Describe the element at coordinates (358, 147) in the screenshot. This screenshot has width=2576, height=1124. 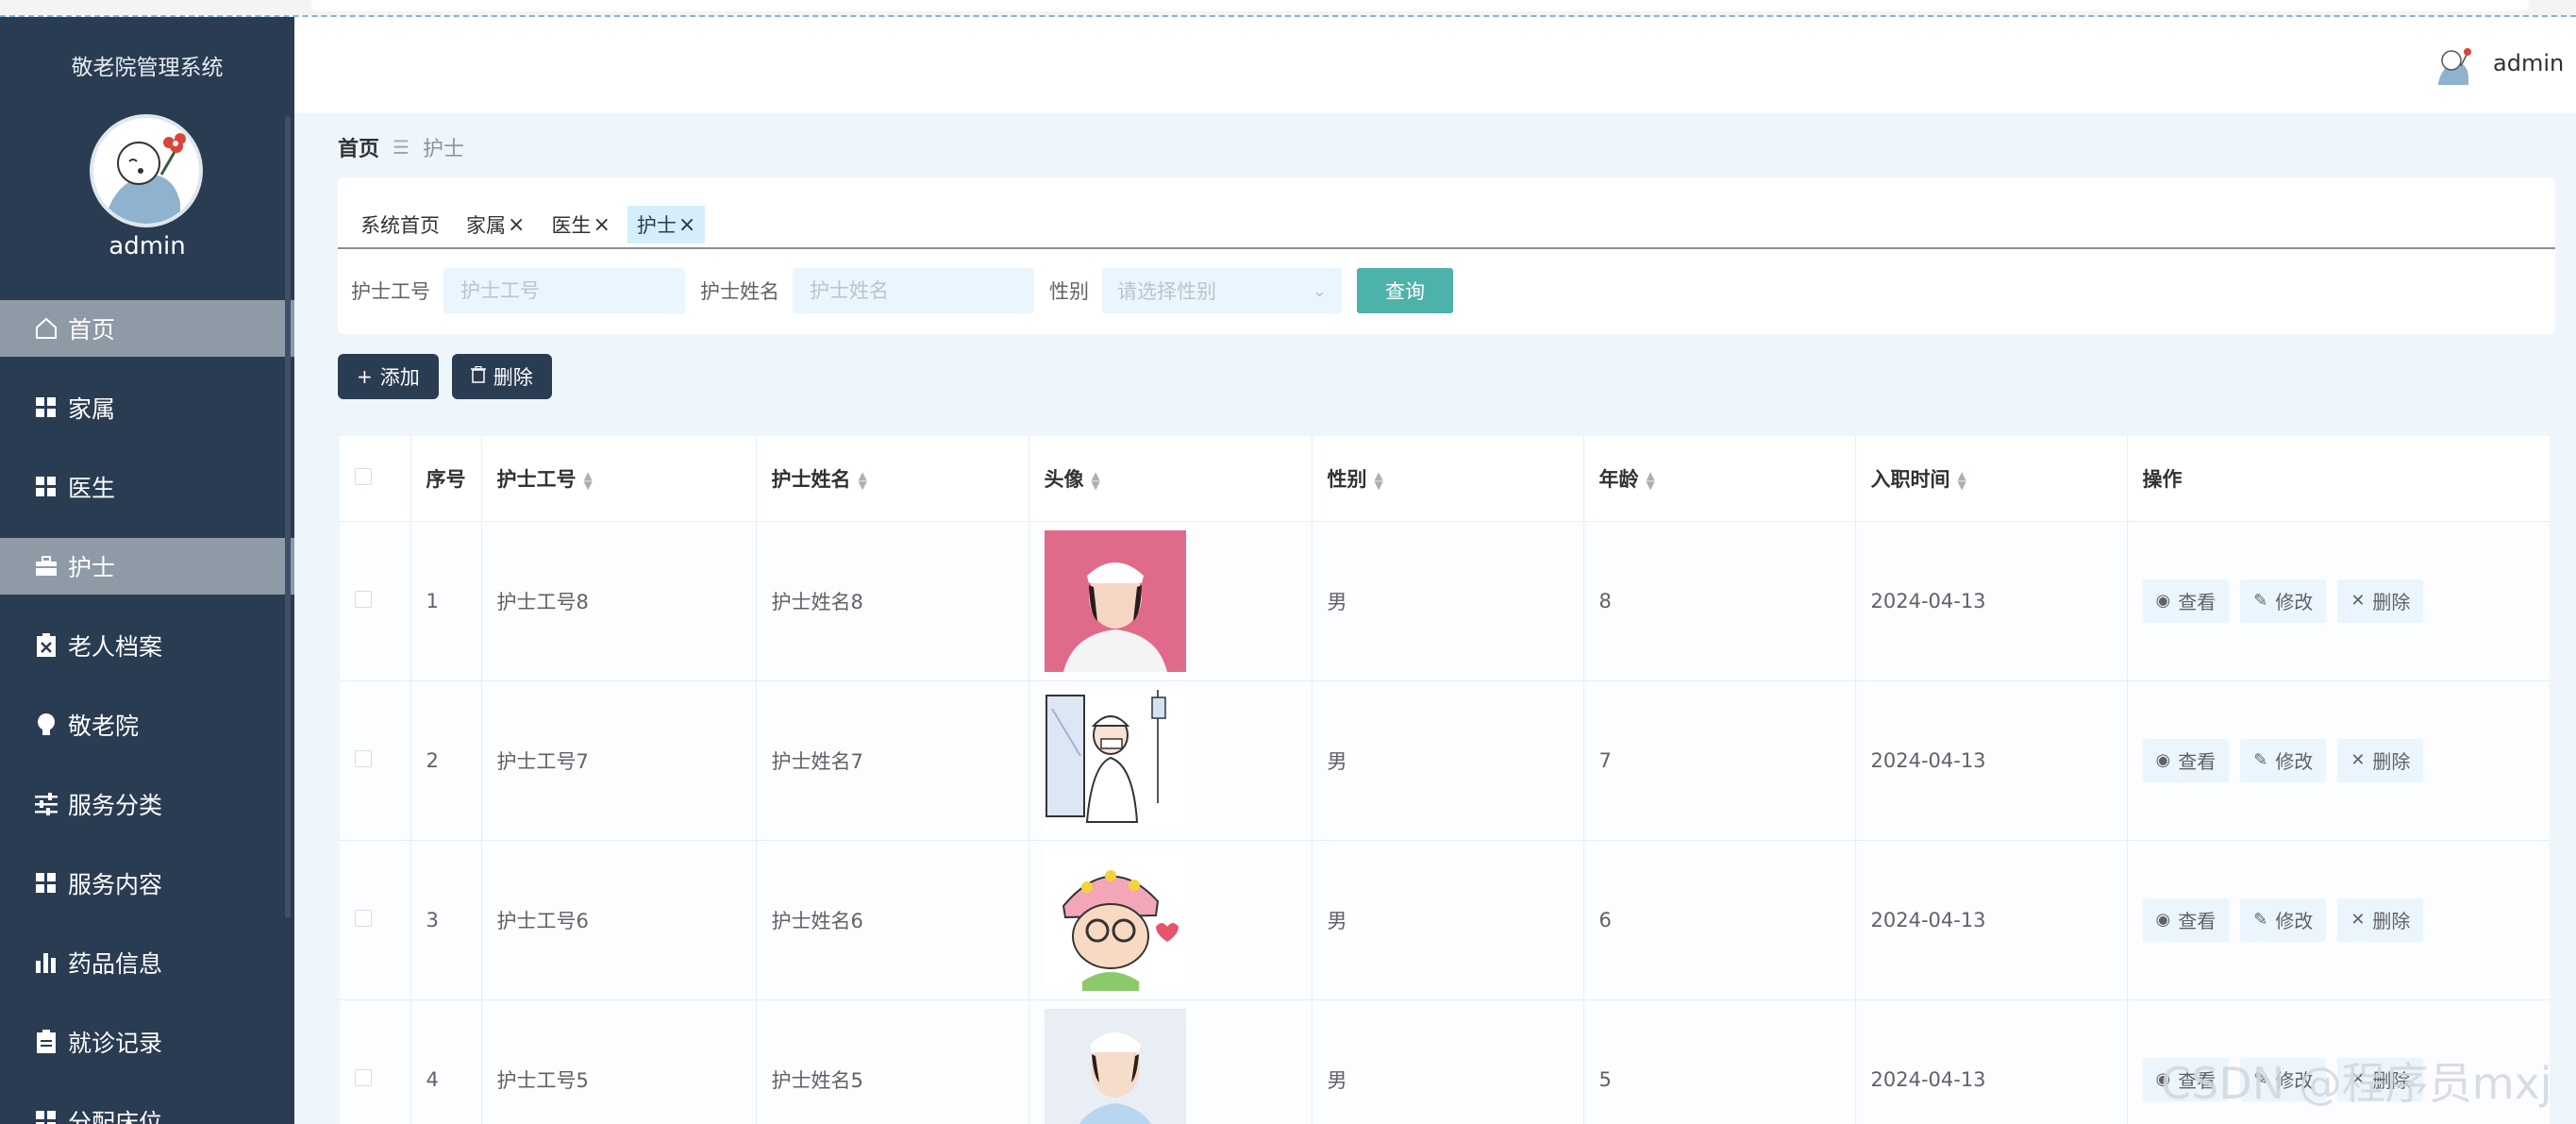
I see `breadcrumb-home: 首页` at that location.